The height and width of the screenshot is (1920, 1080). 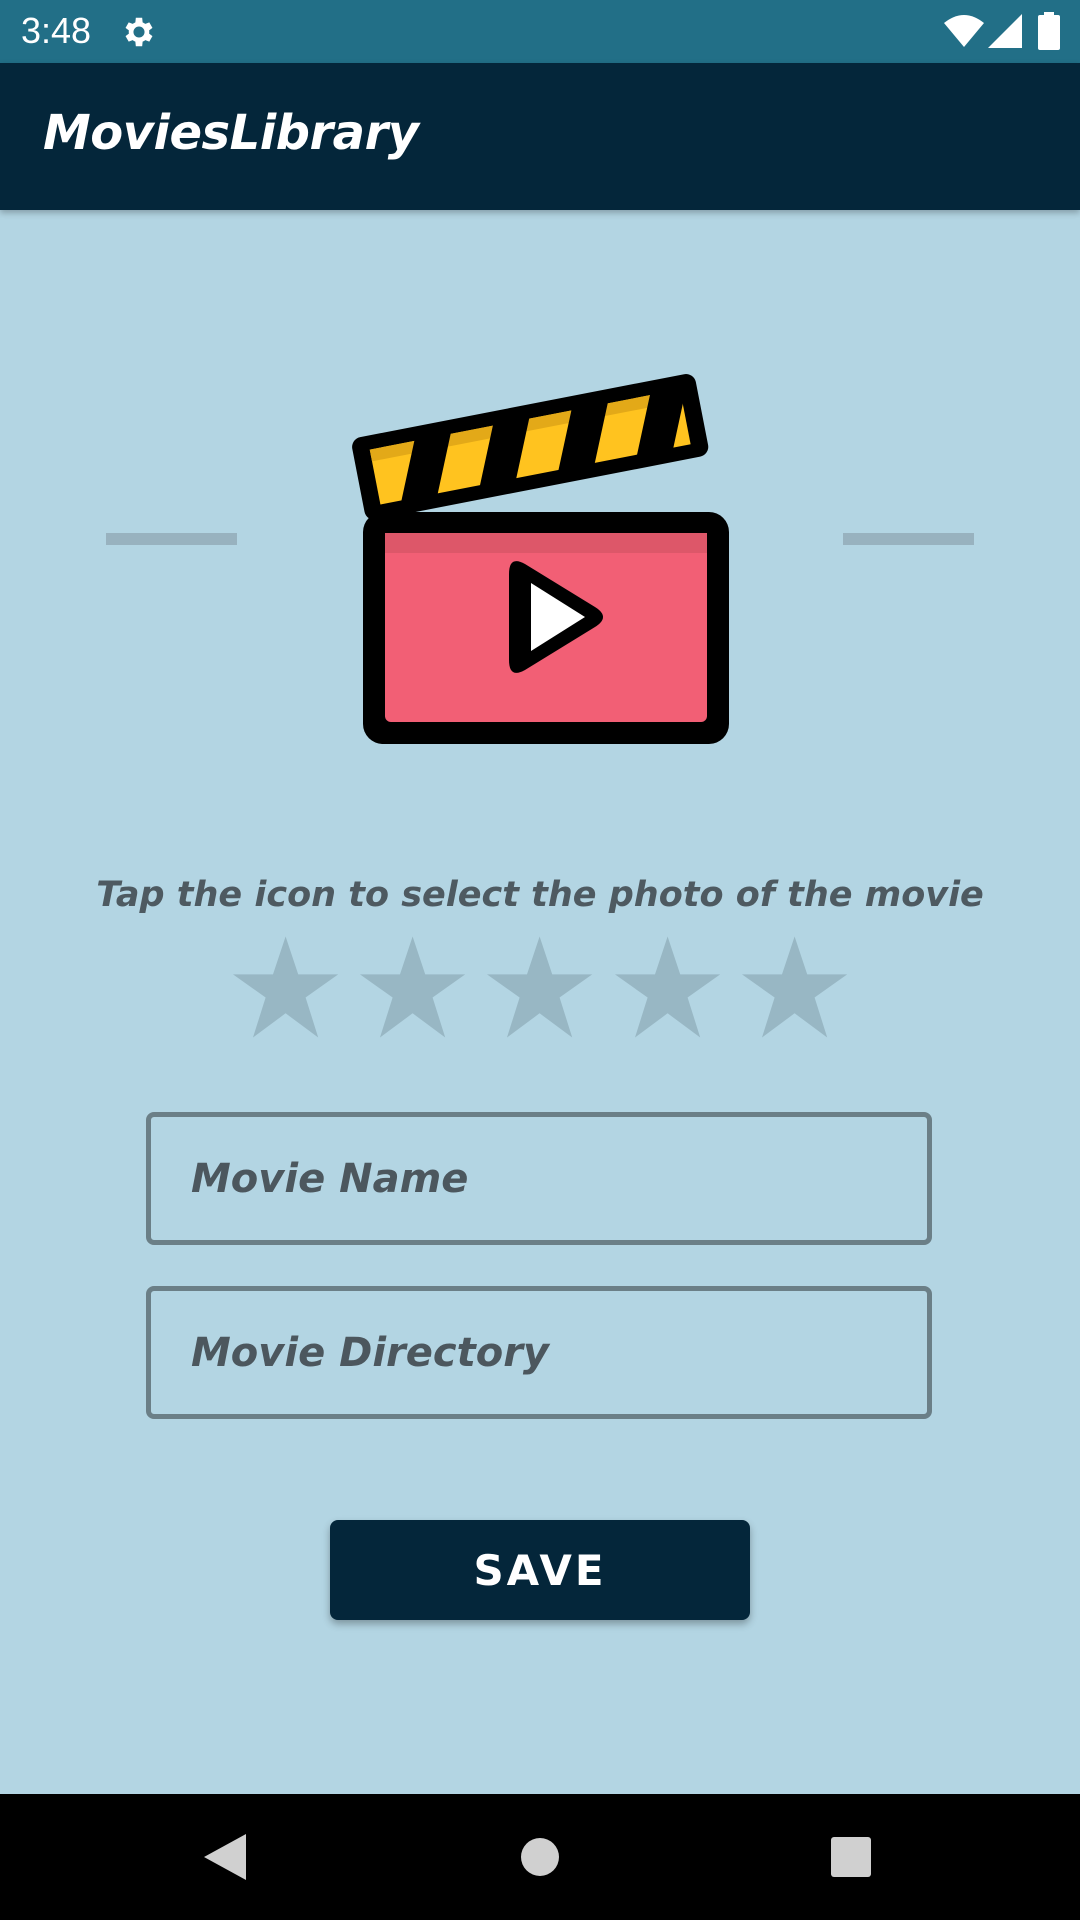 I want to click on rating-bar, so click(x=540, y=989).